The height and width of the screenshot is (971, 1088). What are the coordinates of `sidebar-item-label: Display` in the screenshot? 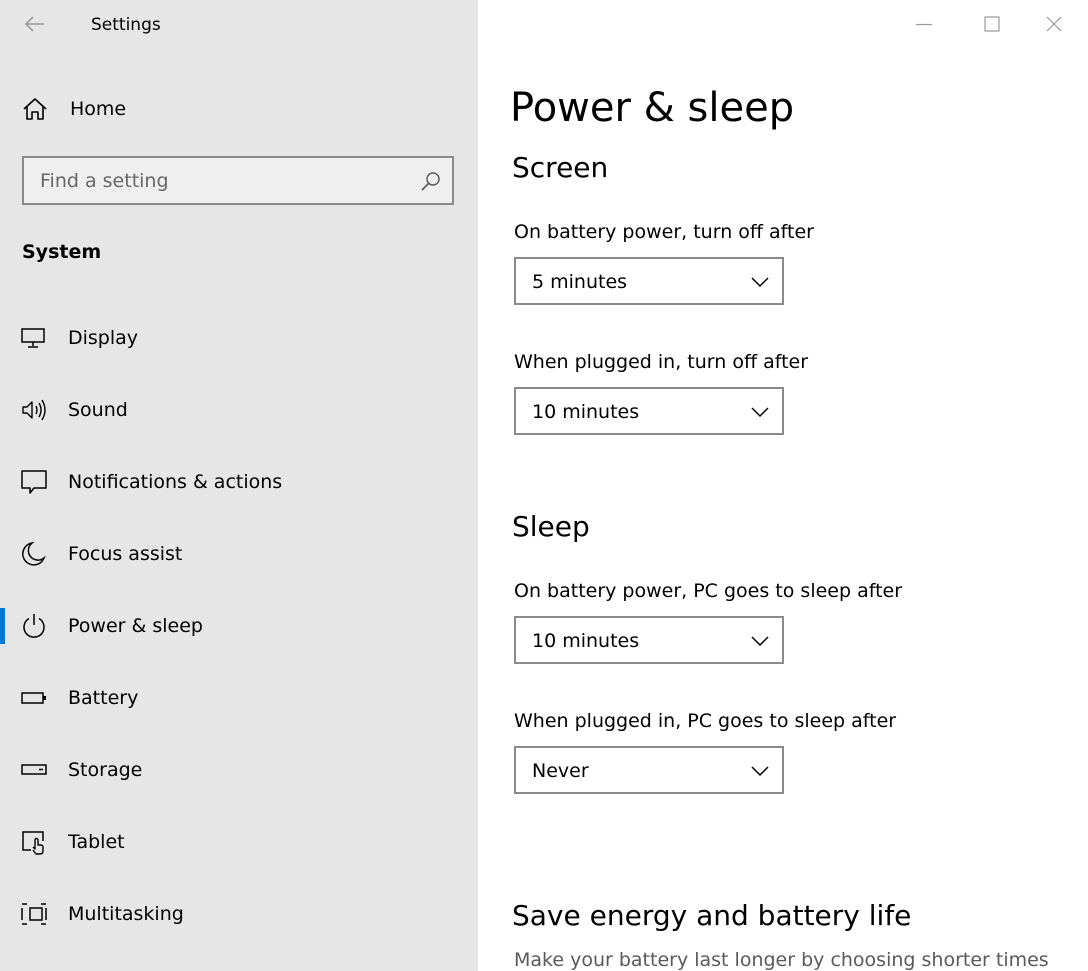 It's located at (103, 338).